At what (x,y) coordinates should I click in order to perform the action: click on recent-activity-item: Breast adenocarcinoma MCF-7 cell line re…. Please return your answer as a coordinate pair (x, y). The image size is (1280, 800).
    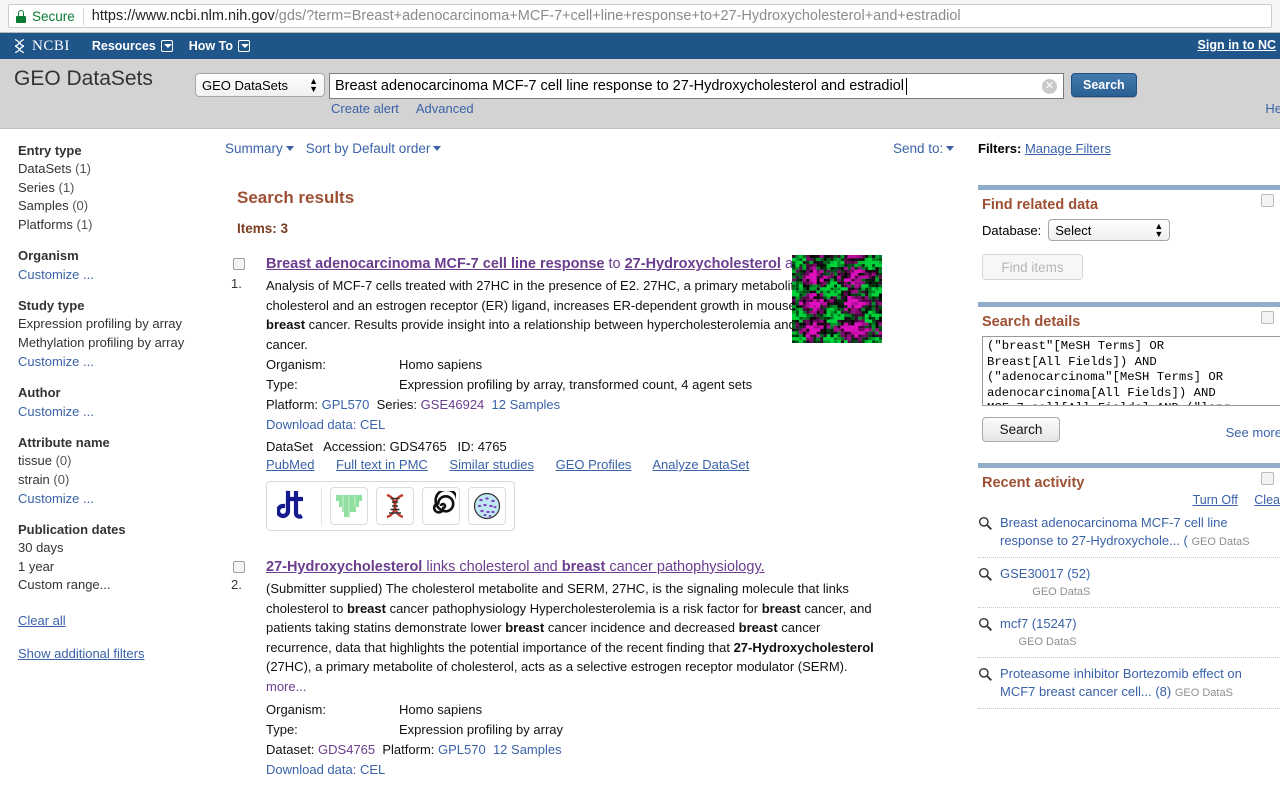
    Looking at the image, I should click on (1129, 532).